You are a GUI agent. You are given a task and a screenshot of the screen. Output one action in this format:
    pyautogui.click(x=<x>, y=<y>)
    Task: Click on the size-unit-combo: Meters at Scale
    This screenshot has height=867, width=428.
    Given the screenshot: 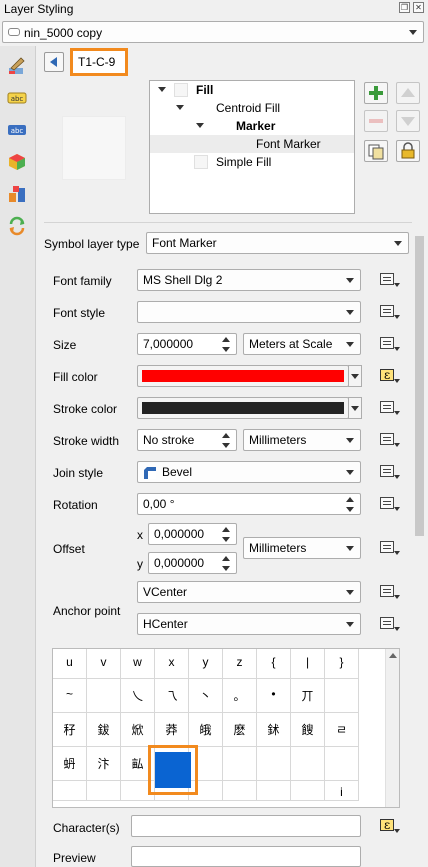 What is the action you would take?
    pyautogui.click(x=302, y=344)
    